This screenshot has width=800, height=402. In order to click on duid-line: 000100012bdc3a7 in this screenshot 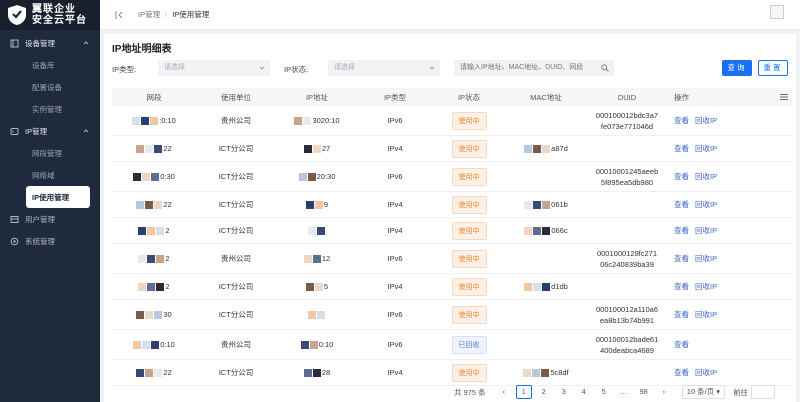, I will do `click(627, 115)`.